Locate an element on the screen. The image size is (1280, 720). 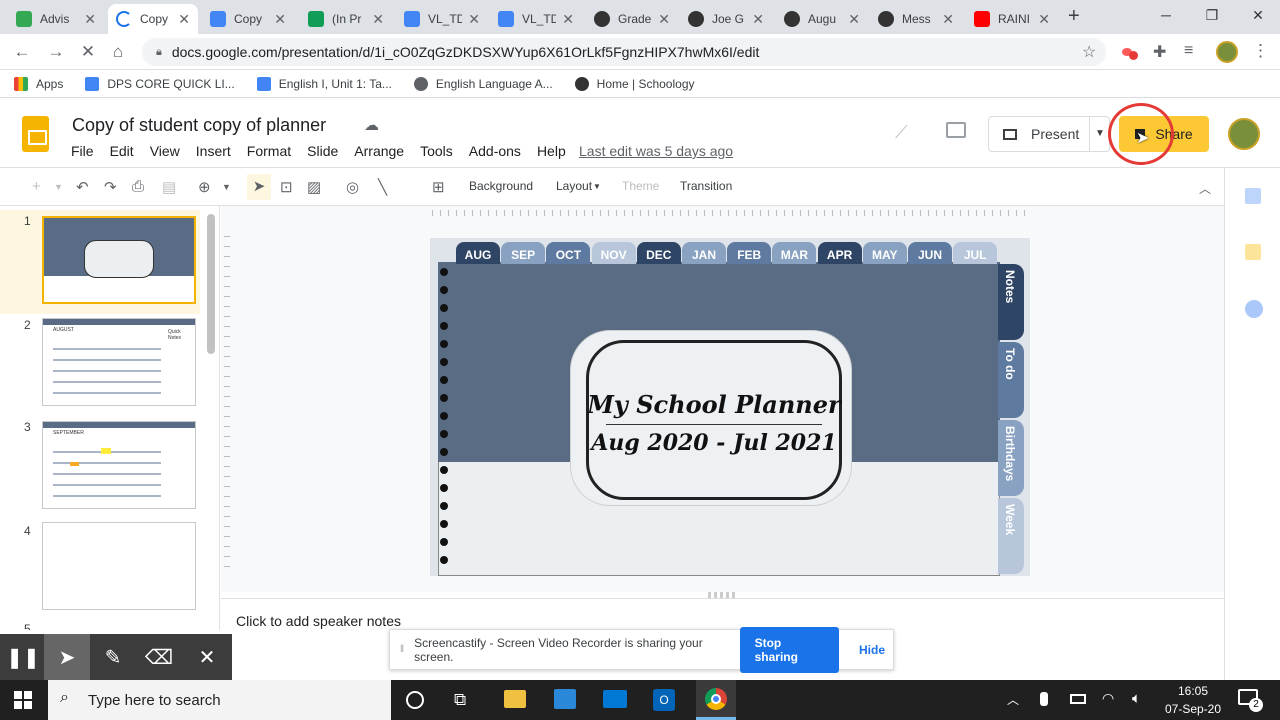
comments-icon is located at coordinates (956, 130).